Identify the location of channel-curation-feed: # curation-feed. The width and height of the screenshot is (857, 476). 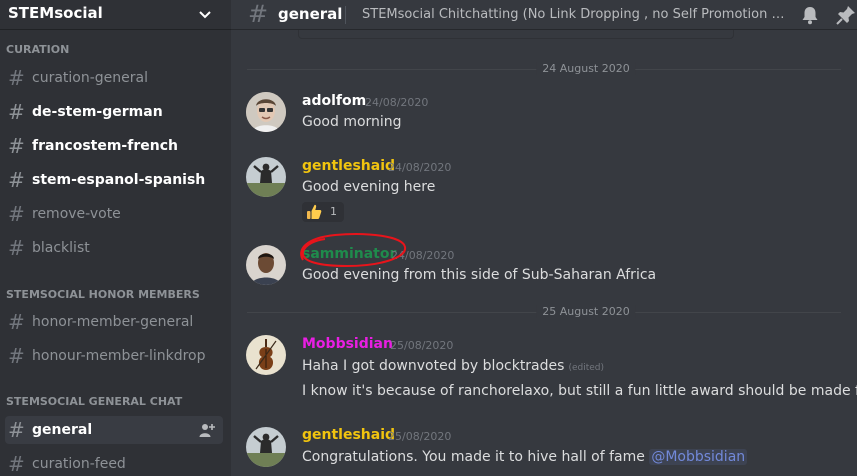
(114, 463).